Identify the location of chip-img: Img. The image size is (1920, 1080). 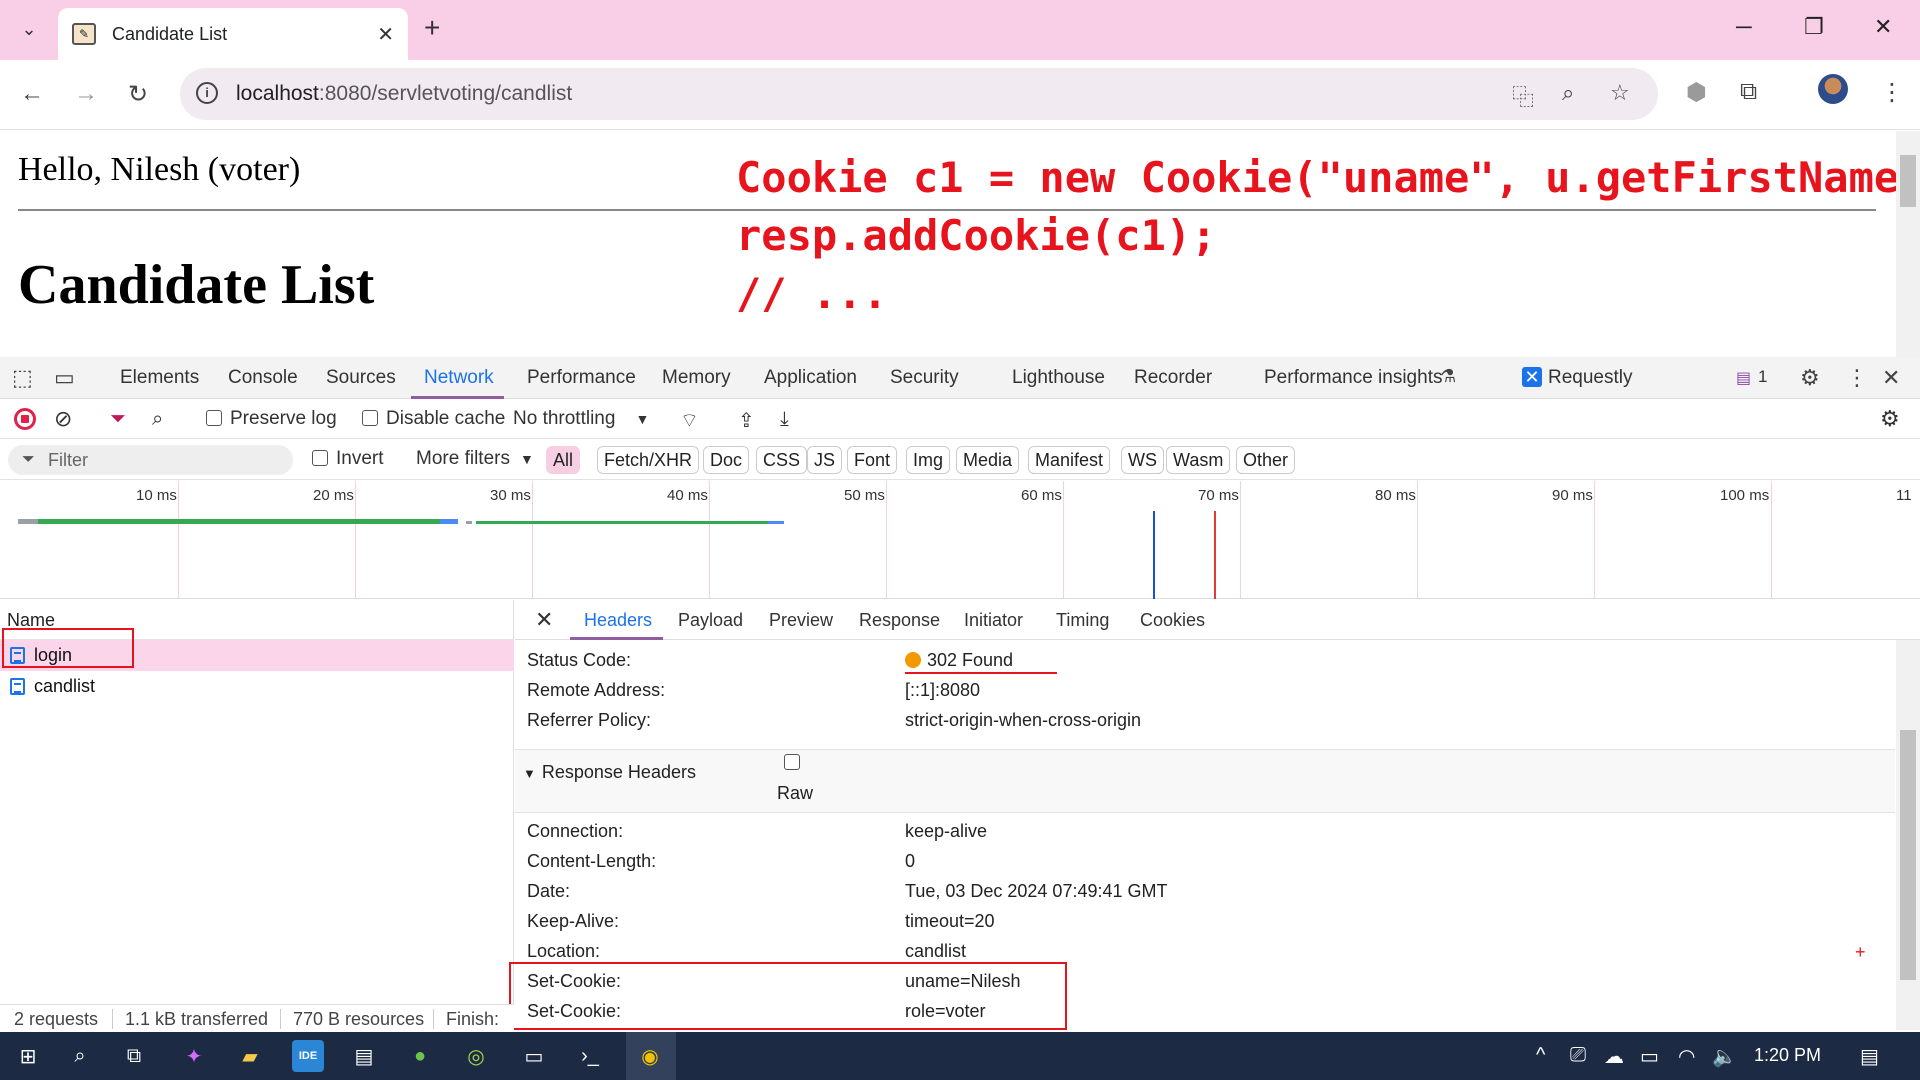
(928, 460).